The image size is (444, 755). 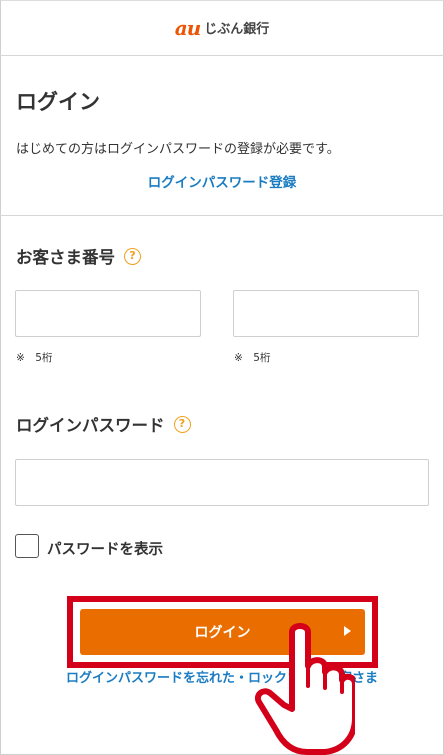 What do you see at coordinates (65, 257) in the screenshot?
I see `customer-number-label-text: お客さま番号` at bounding box center [65, 257].